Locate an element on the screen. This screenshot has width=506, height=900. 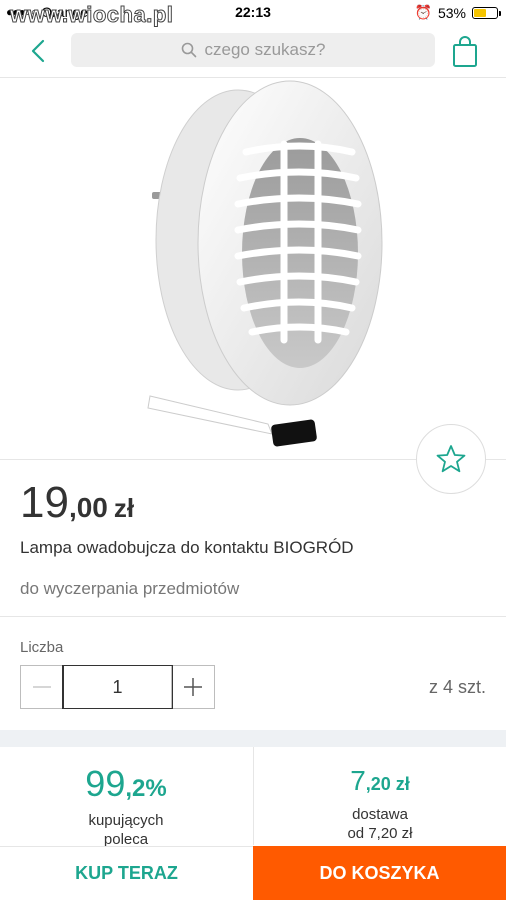
shipping-from: od 7,20 zł is located at coordinates (380, 833).